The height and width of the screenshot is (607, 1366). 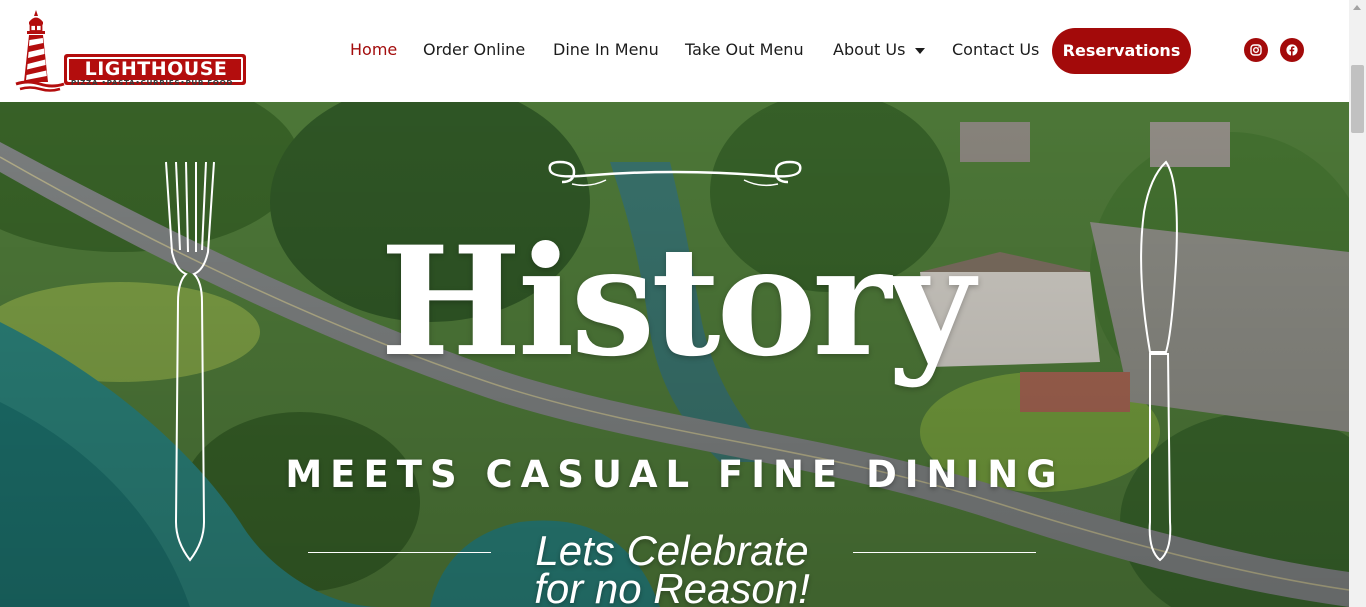 I want to click on fork-icon, so click(x=190, y=361).